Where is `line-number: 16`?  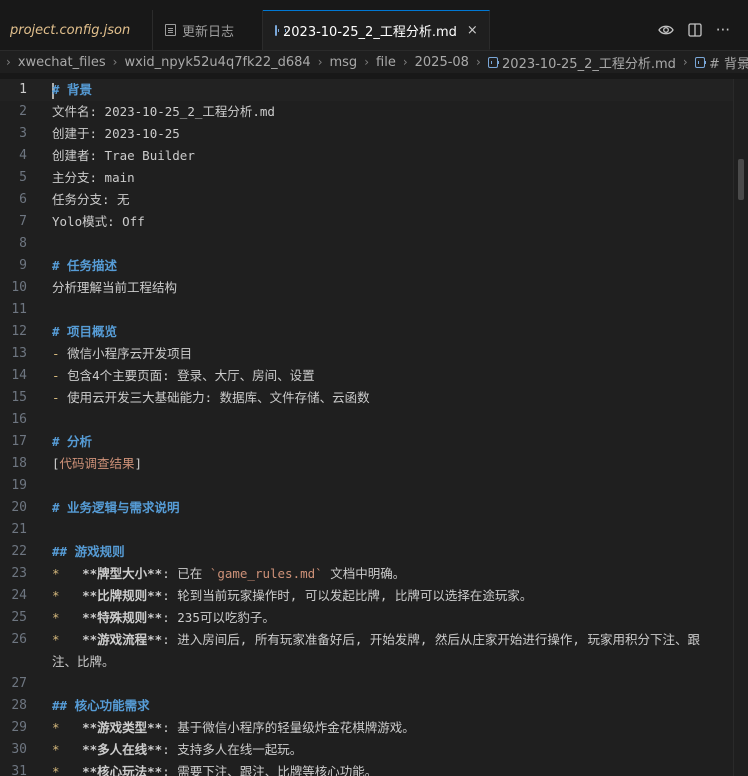
line-number: 16 is located at coordinates (19, 419).